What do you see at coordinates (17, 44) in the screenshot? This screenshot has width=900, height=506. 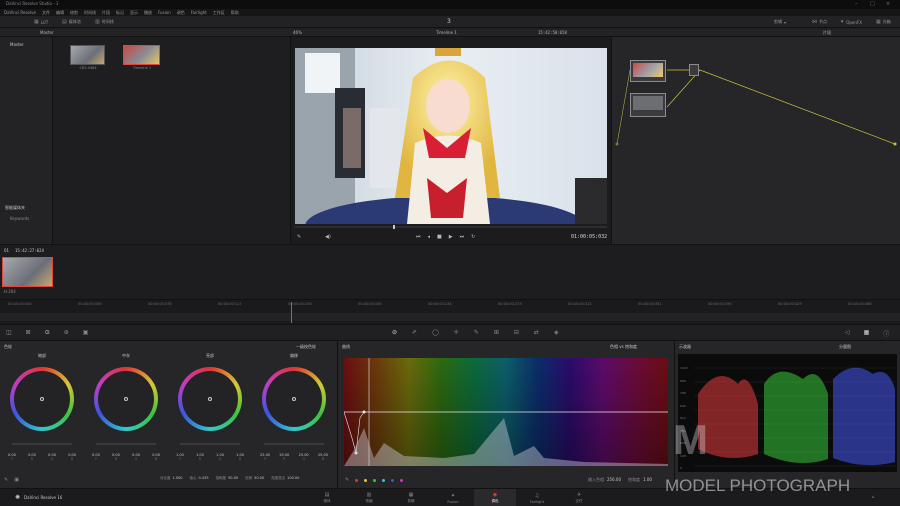 I see `master-bin: Master` at bounding box center [17, 44].